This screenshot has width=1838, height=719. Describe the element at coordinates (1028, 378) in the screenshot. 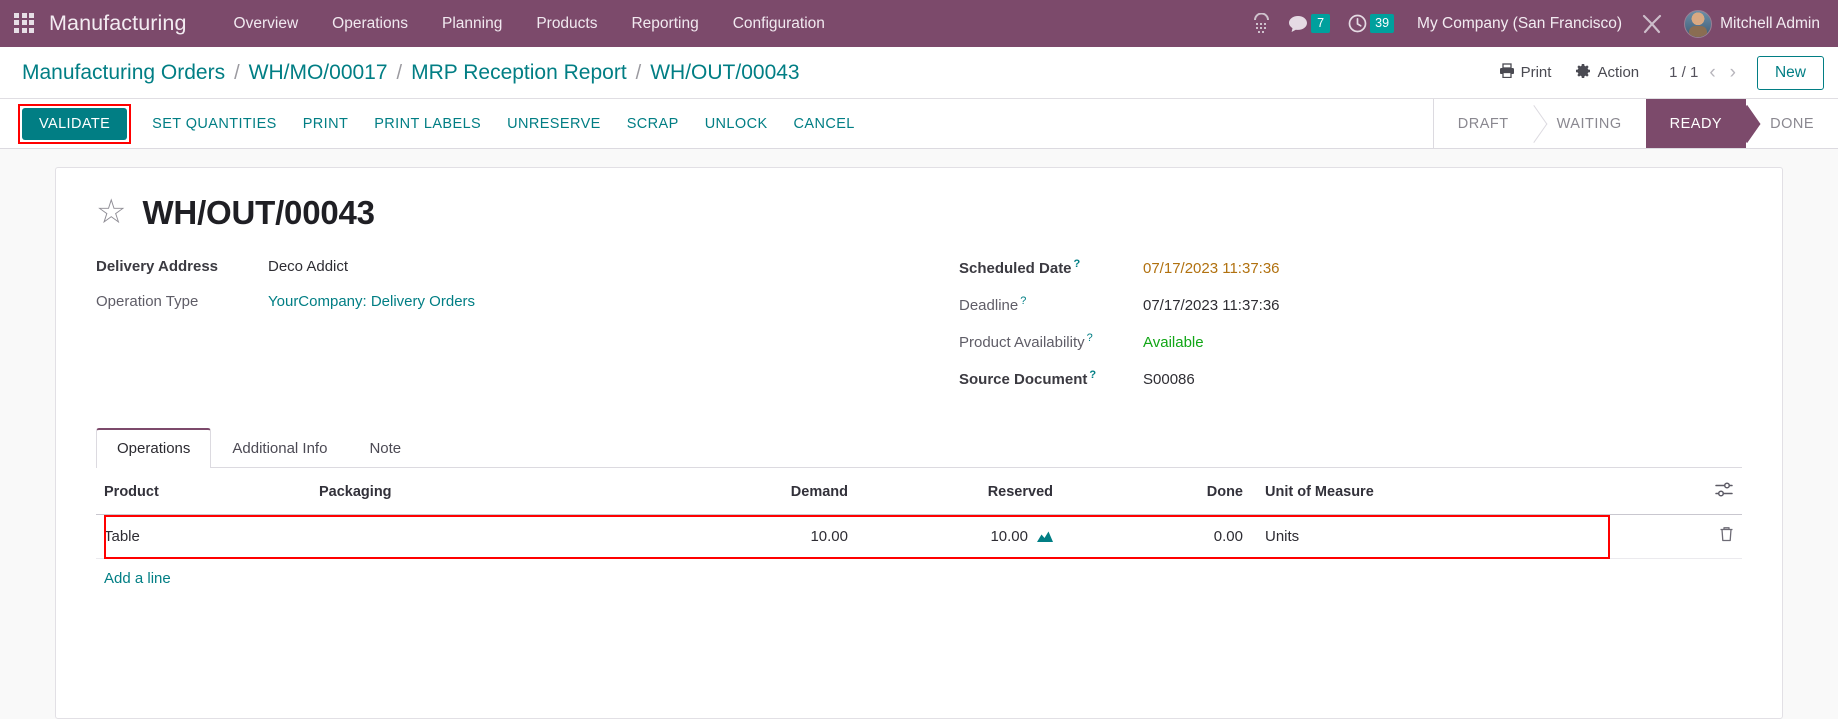

I see `field-label-source-document: Source Document?` at that location.